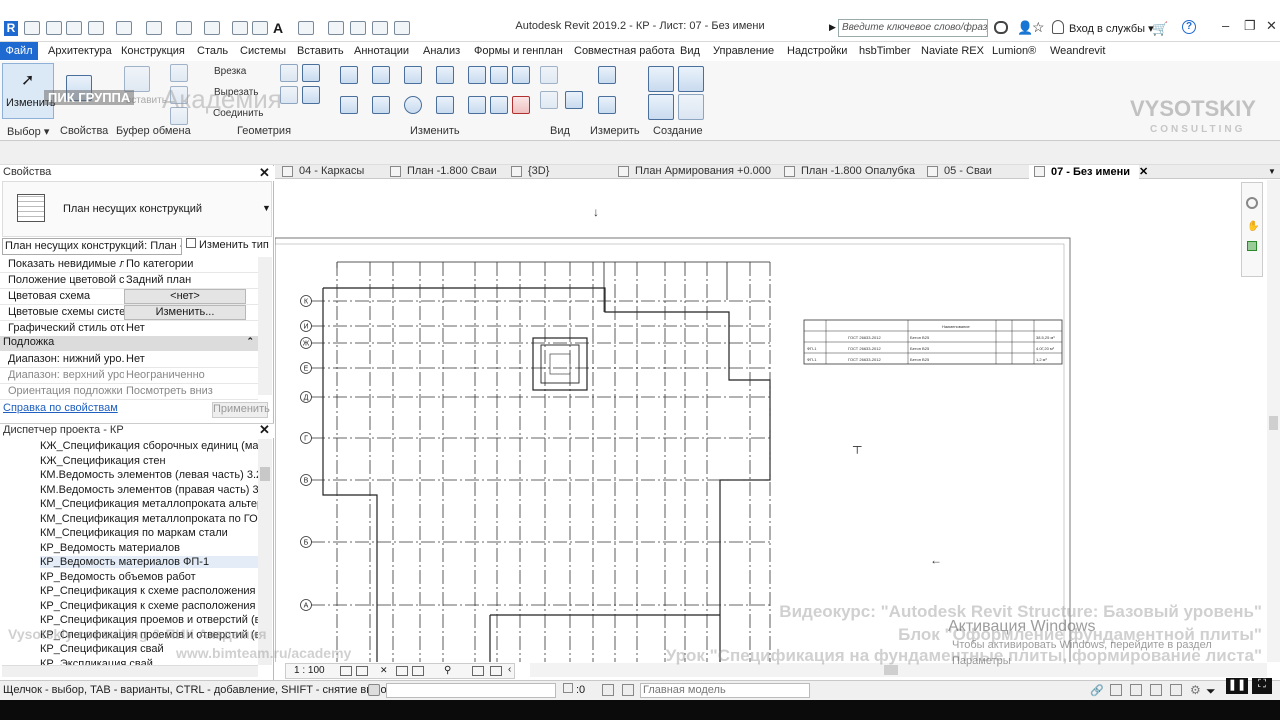  Describe the element at coordinates (477, 105) in the screenshot. I see `array-icon` at that location.